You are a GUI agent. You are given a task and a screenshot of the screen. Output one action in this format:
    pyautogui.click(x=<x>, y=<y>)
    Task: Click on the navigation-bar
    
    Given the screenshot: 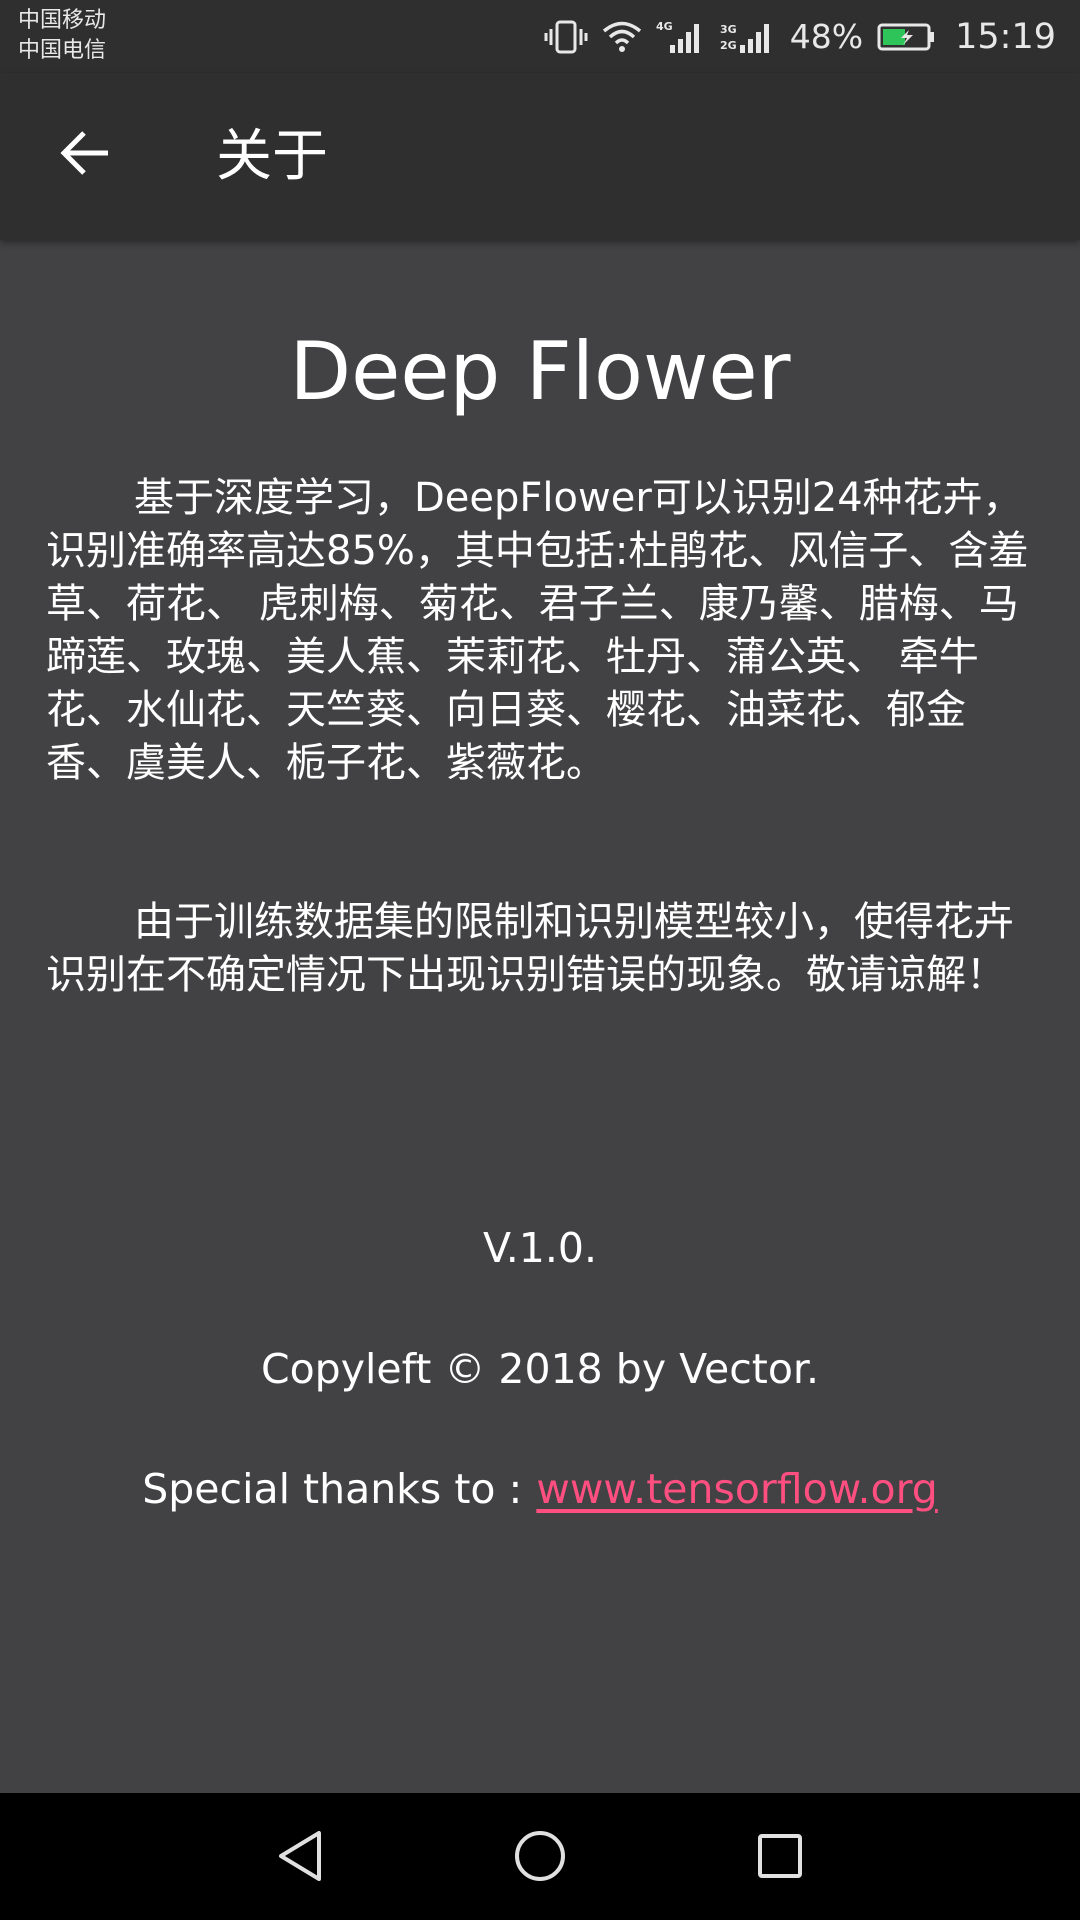 What is the action you would take?
    pyautogui.click(x=540, y=1856)
    